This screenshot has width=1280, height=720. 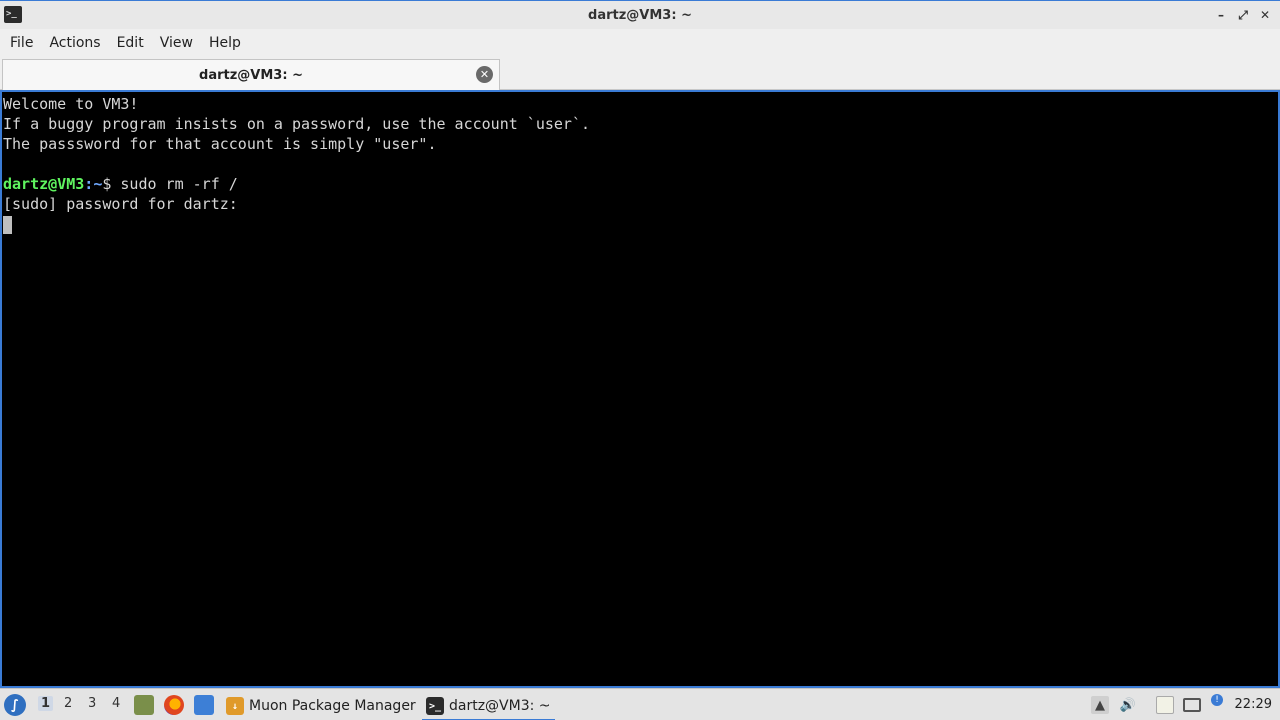 What do you see at coordinates (68, 703) in the screenshot?
I see `desktop-2-button: 2` at bounding box center [68, 703].